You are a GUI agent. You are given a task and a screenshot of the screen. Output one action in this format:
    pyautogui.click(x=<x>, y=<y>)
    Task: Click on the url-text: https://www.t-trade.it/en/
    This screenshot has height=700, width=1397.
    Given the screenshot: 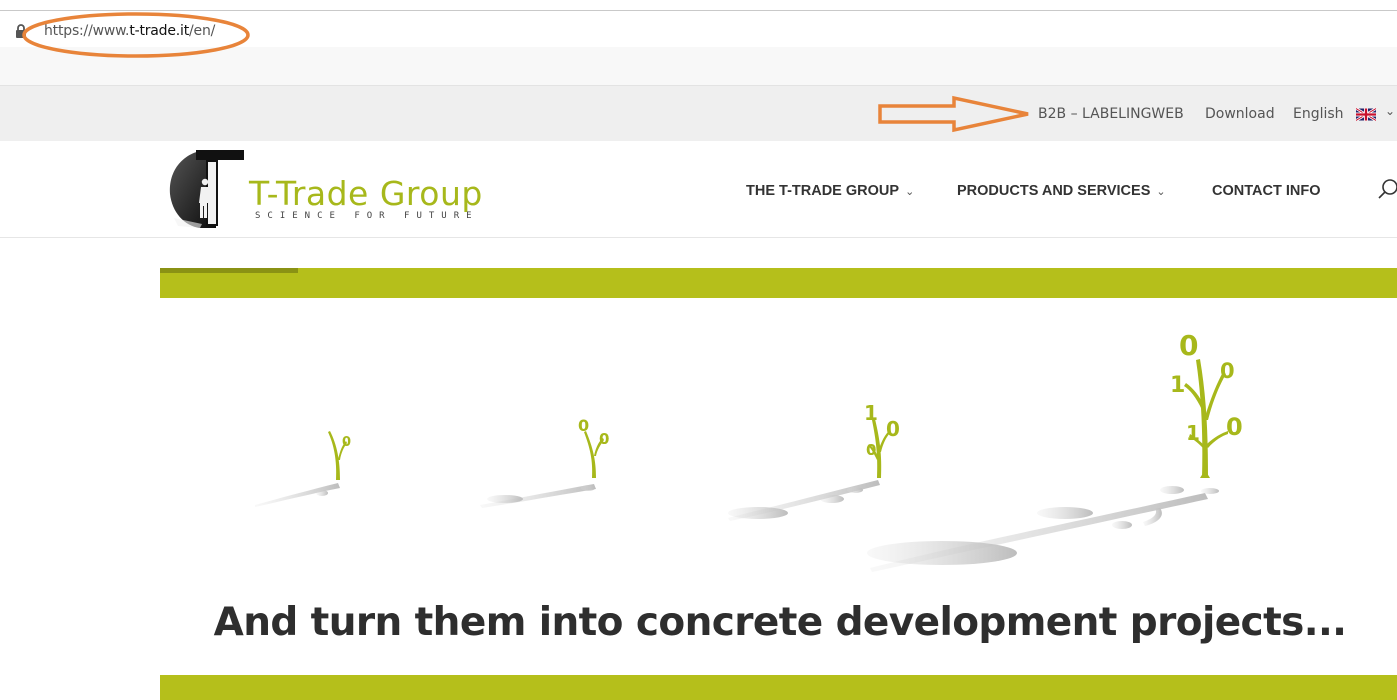 What is the action you would take?
    pyautogui.click(x=129, y=31)
    